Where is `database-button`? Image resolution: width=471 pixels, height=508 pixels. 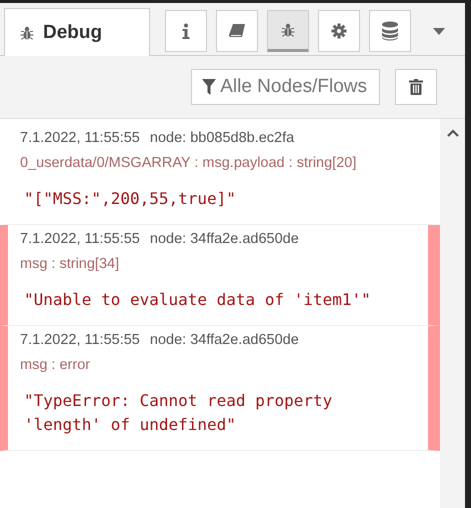 database-button is located at coordinates (390, 31).